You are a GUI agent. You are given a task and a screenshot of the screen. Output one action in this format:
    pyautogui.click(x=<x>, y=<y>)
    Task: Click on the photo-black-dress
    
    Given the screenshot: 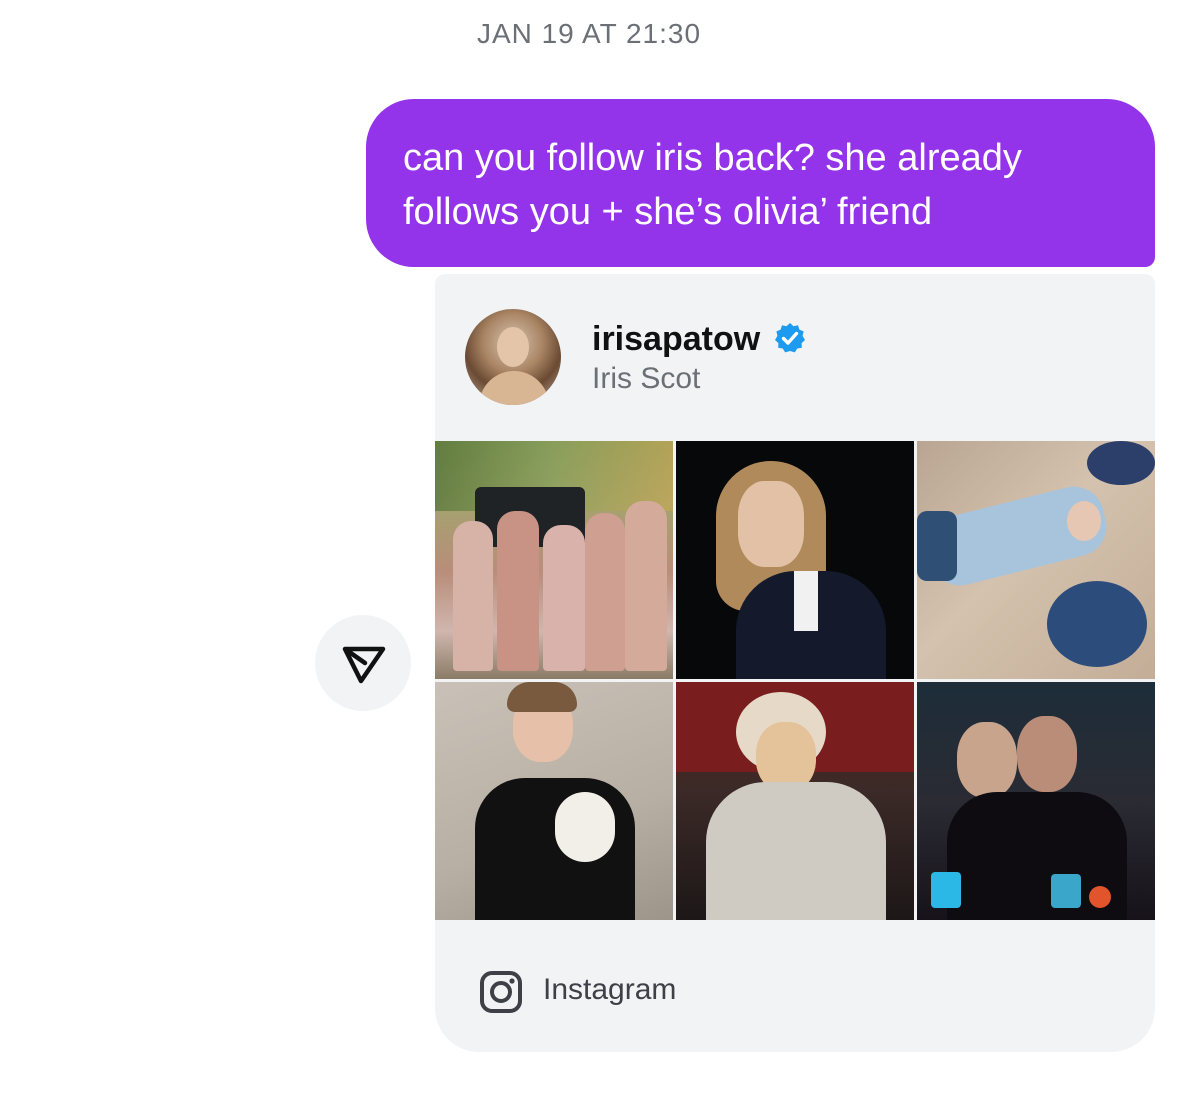 What is the action you would take?
    pyautogui.click(x=554, y=801)
    